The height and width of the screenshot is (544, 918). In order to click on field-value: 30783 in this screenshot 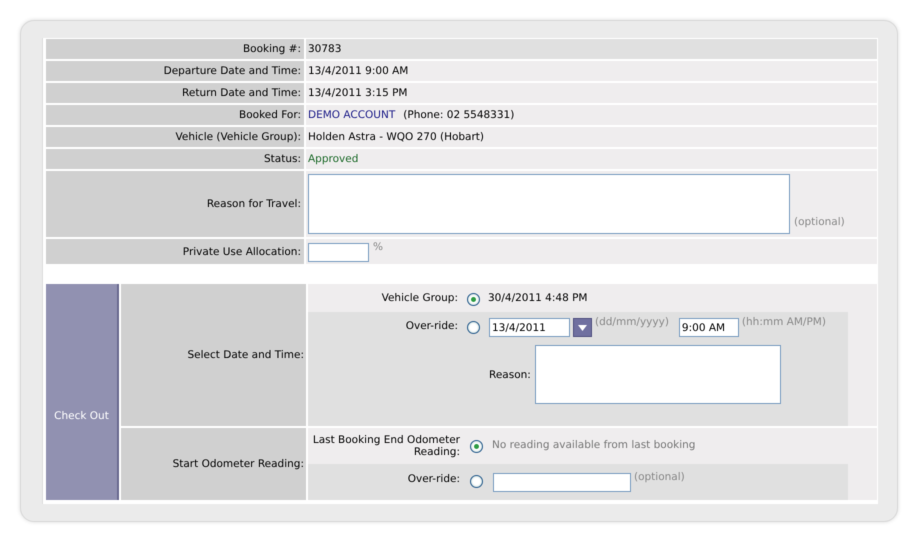, I will do `click(325, 49)`.